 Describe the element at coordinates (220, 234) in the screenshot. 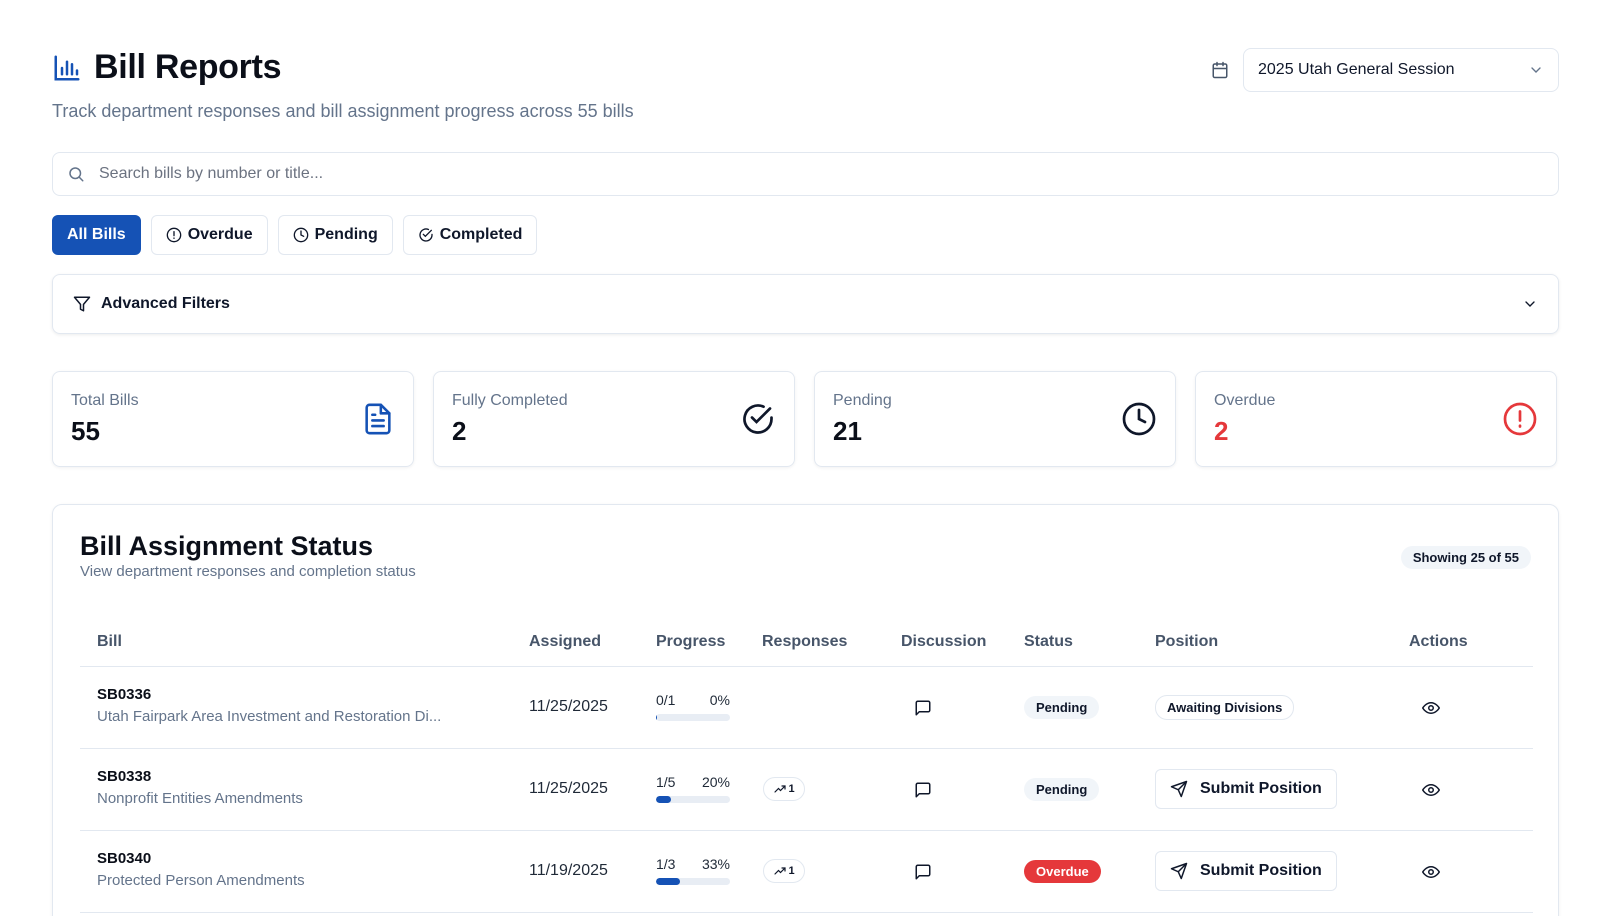

I see `filter-label: Overdue` at that location.